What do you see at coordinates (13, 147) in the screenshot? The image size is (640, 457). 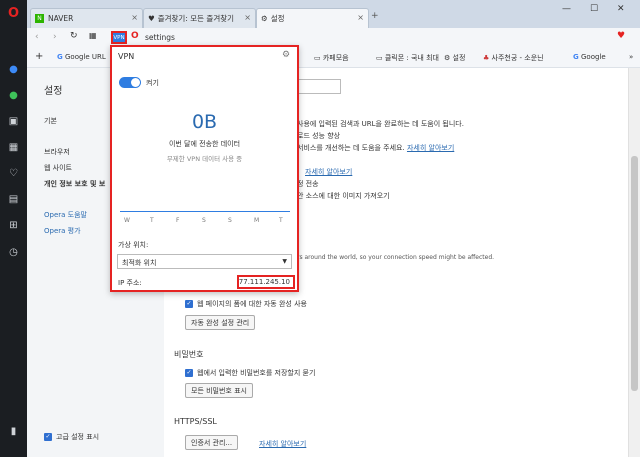 I see `speed-dial-icon: ▦` at bounding box center [13, 147].